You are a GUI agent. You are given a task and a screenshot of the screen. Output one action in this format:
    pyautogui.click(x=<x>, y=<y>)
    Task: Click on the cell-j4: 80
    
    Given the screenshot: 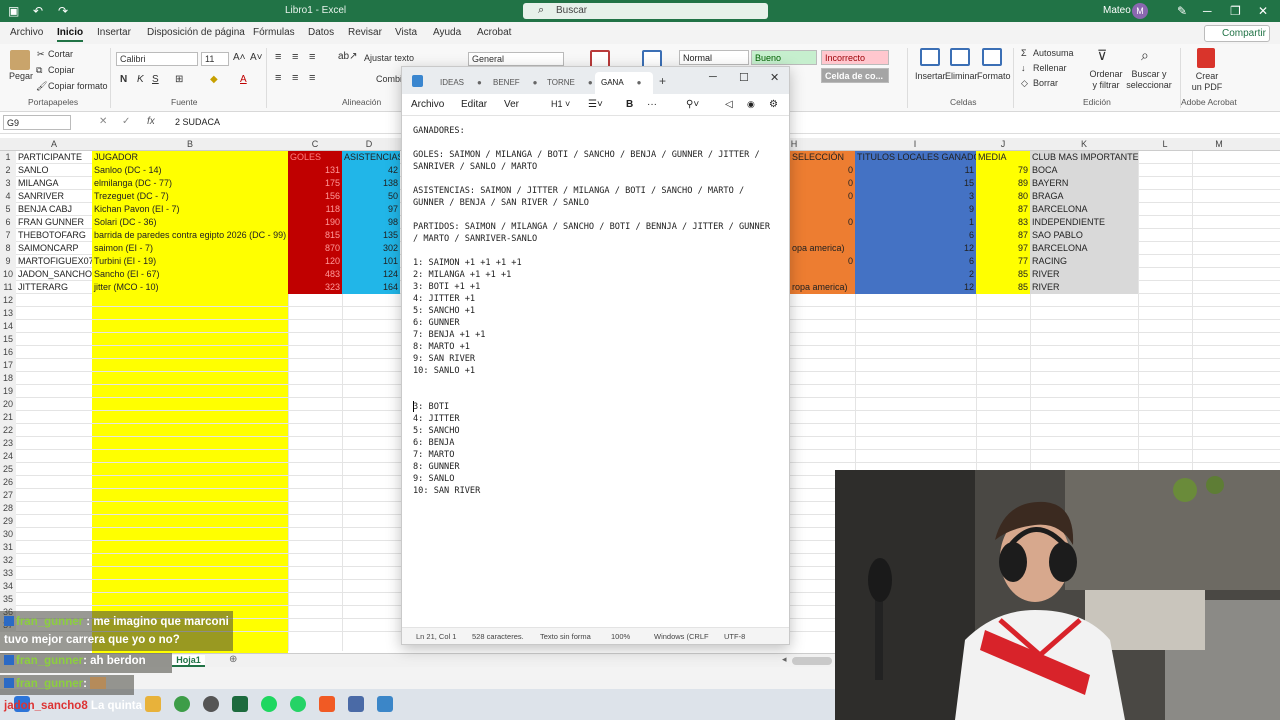 What is the action you would take?
    pyautogui.click(x=1003, y=196)
    